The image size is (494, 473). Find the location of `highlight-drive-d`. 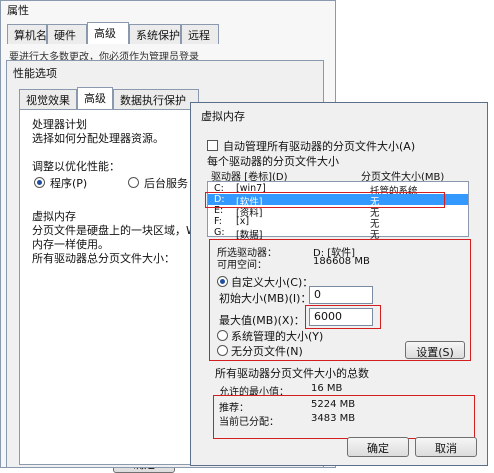

highlight-drive-d is located at coordinates (325, 200).